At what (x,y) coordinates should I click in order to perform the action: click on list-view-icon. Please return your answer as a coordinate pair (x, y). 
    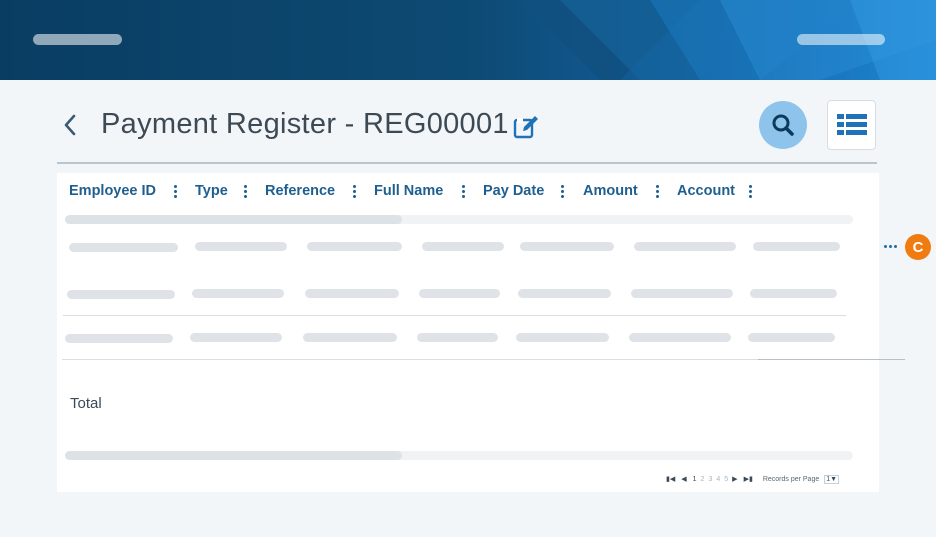
    Looking at the image, I should click on (851, 124).